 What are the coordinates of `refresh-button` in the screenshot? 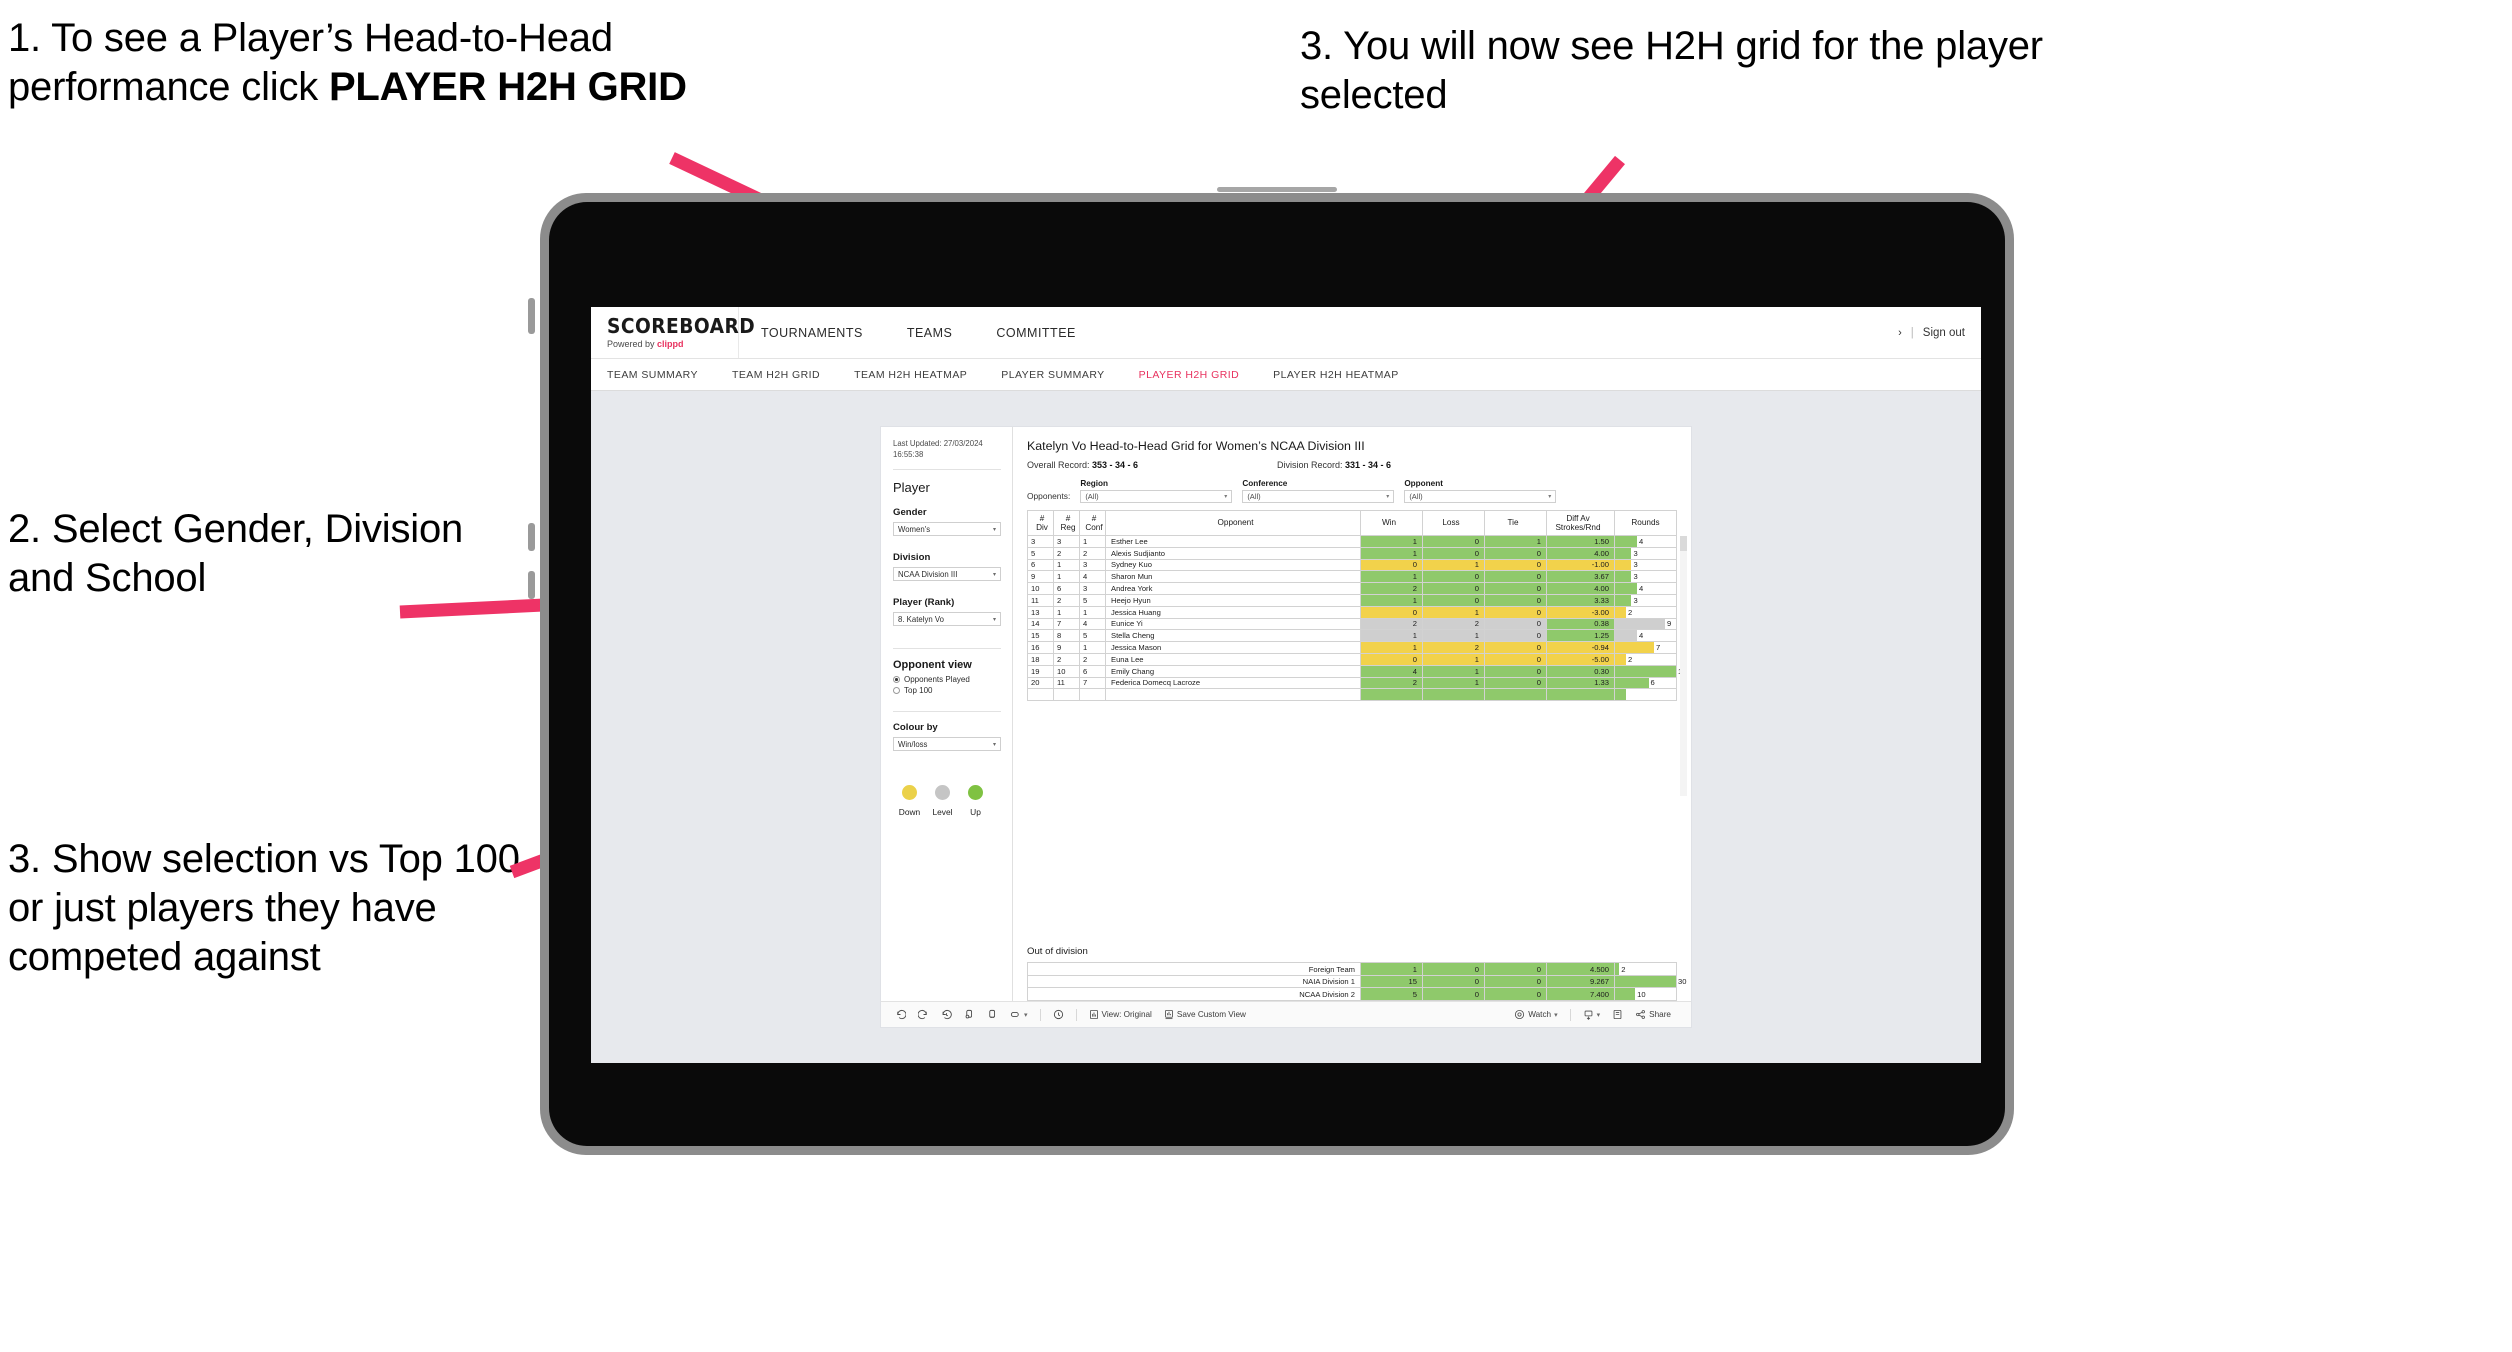 It's located at (969, 1014).